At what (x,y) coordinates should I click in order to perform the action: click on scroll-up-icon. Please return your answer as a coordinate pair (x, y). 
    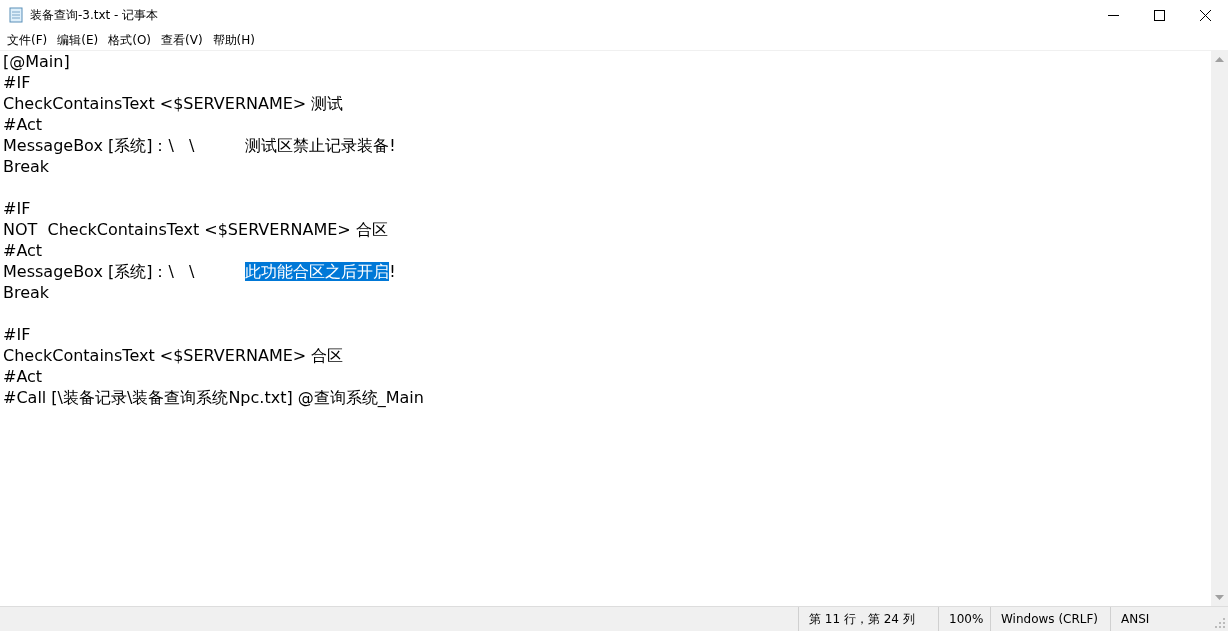
    Looking at the image, I should click on (1219, 59).